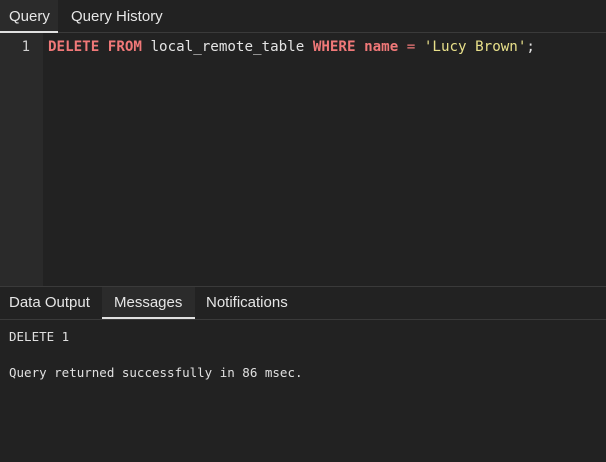 The width and height of the screenshot is (606, 462). I want to click on operator: =, so click(411, 47).